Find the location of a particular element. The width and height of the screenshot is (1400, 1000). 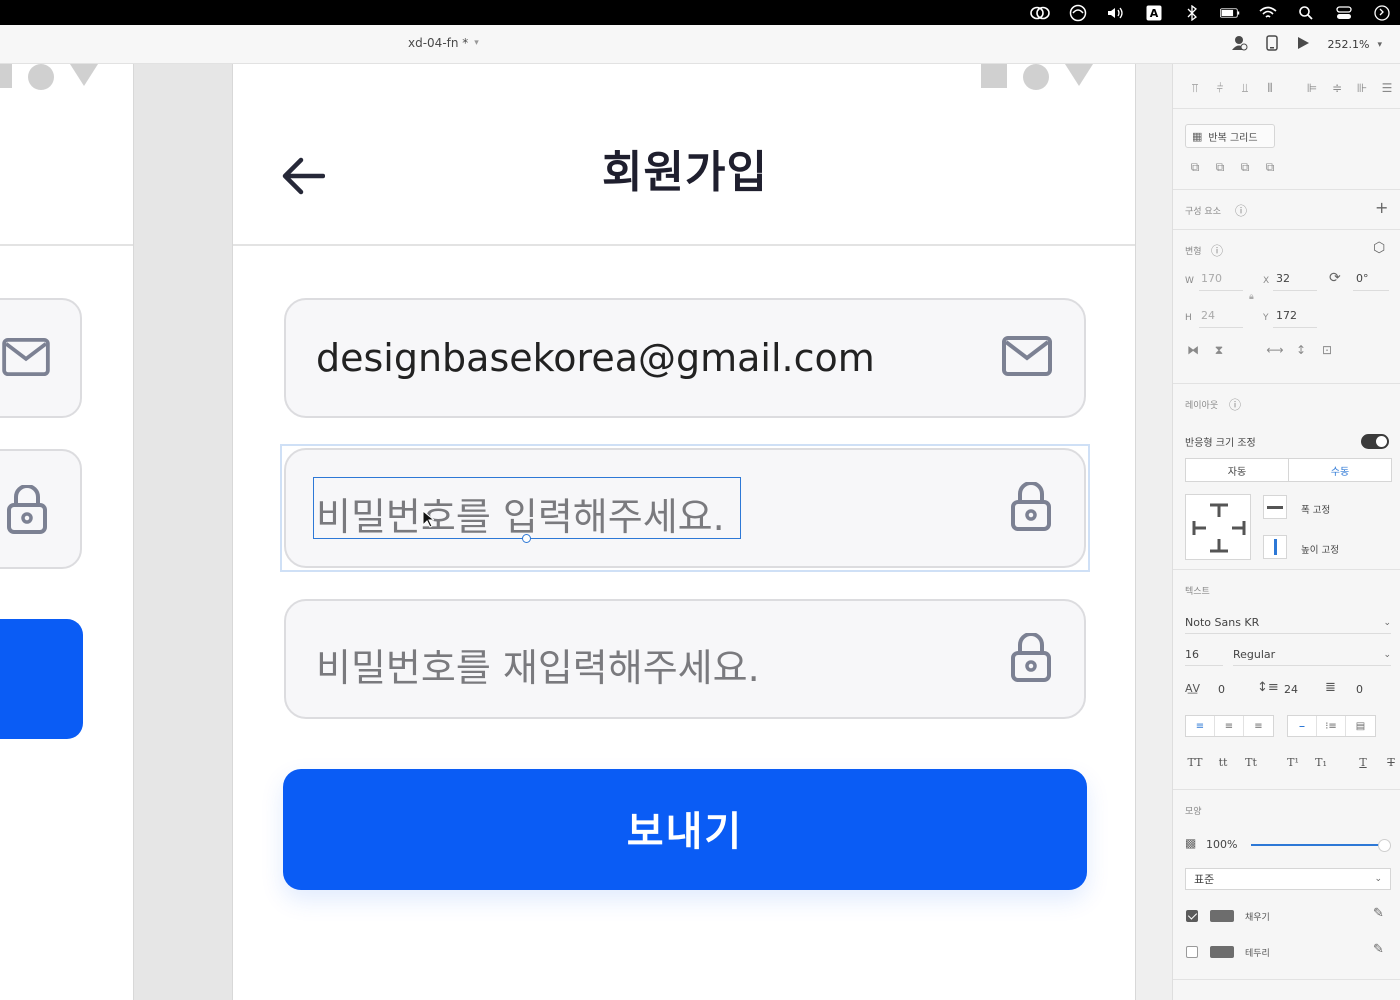

mail-icon is located at coordinates (26, 357).